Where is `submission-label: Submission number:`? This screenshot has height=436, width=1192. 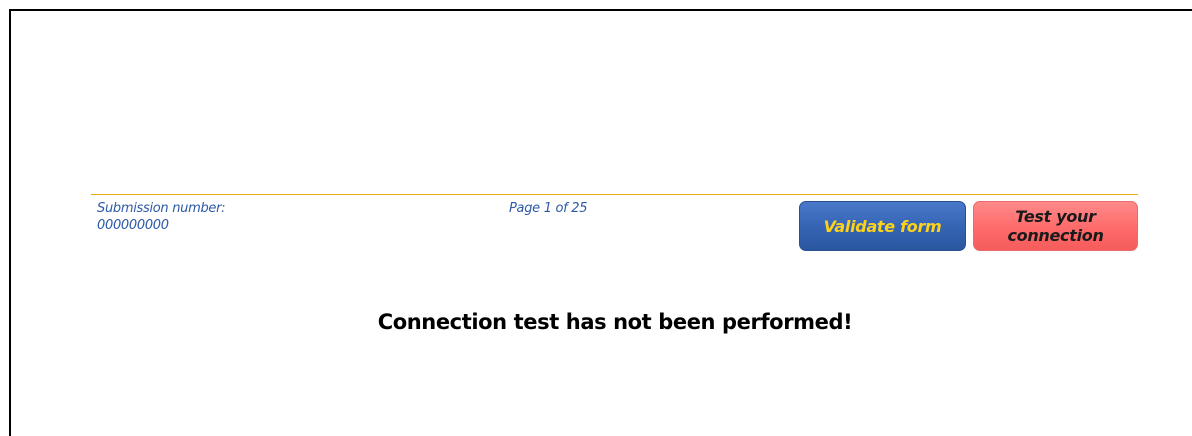 submission-label: Submission number: is located at coordinates (161, 208).